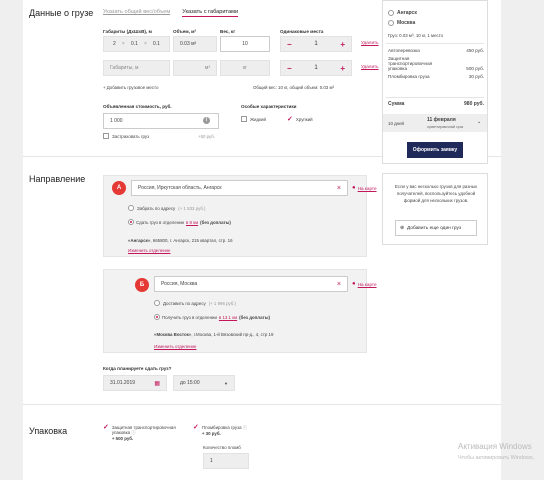 The image size is (544, 480). Describe the element at coordinates (156, 44) in the screenshot. I see `dim-height: 0.1` at that location.